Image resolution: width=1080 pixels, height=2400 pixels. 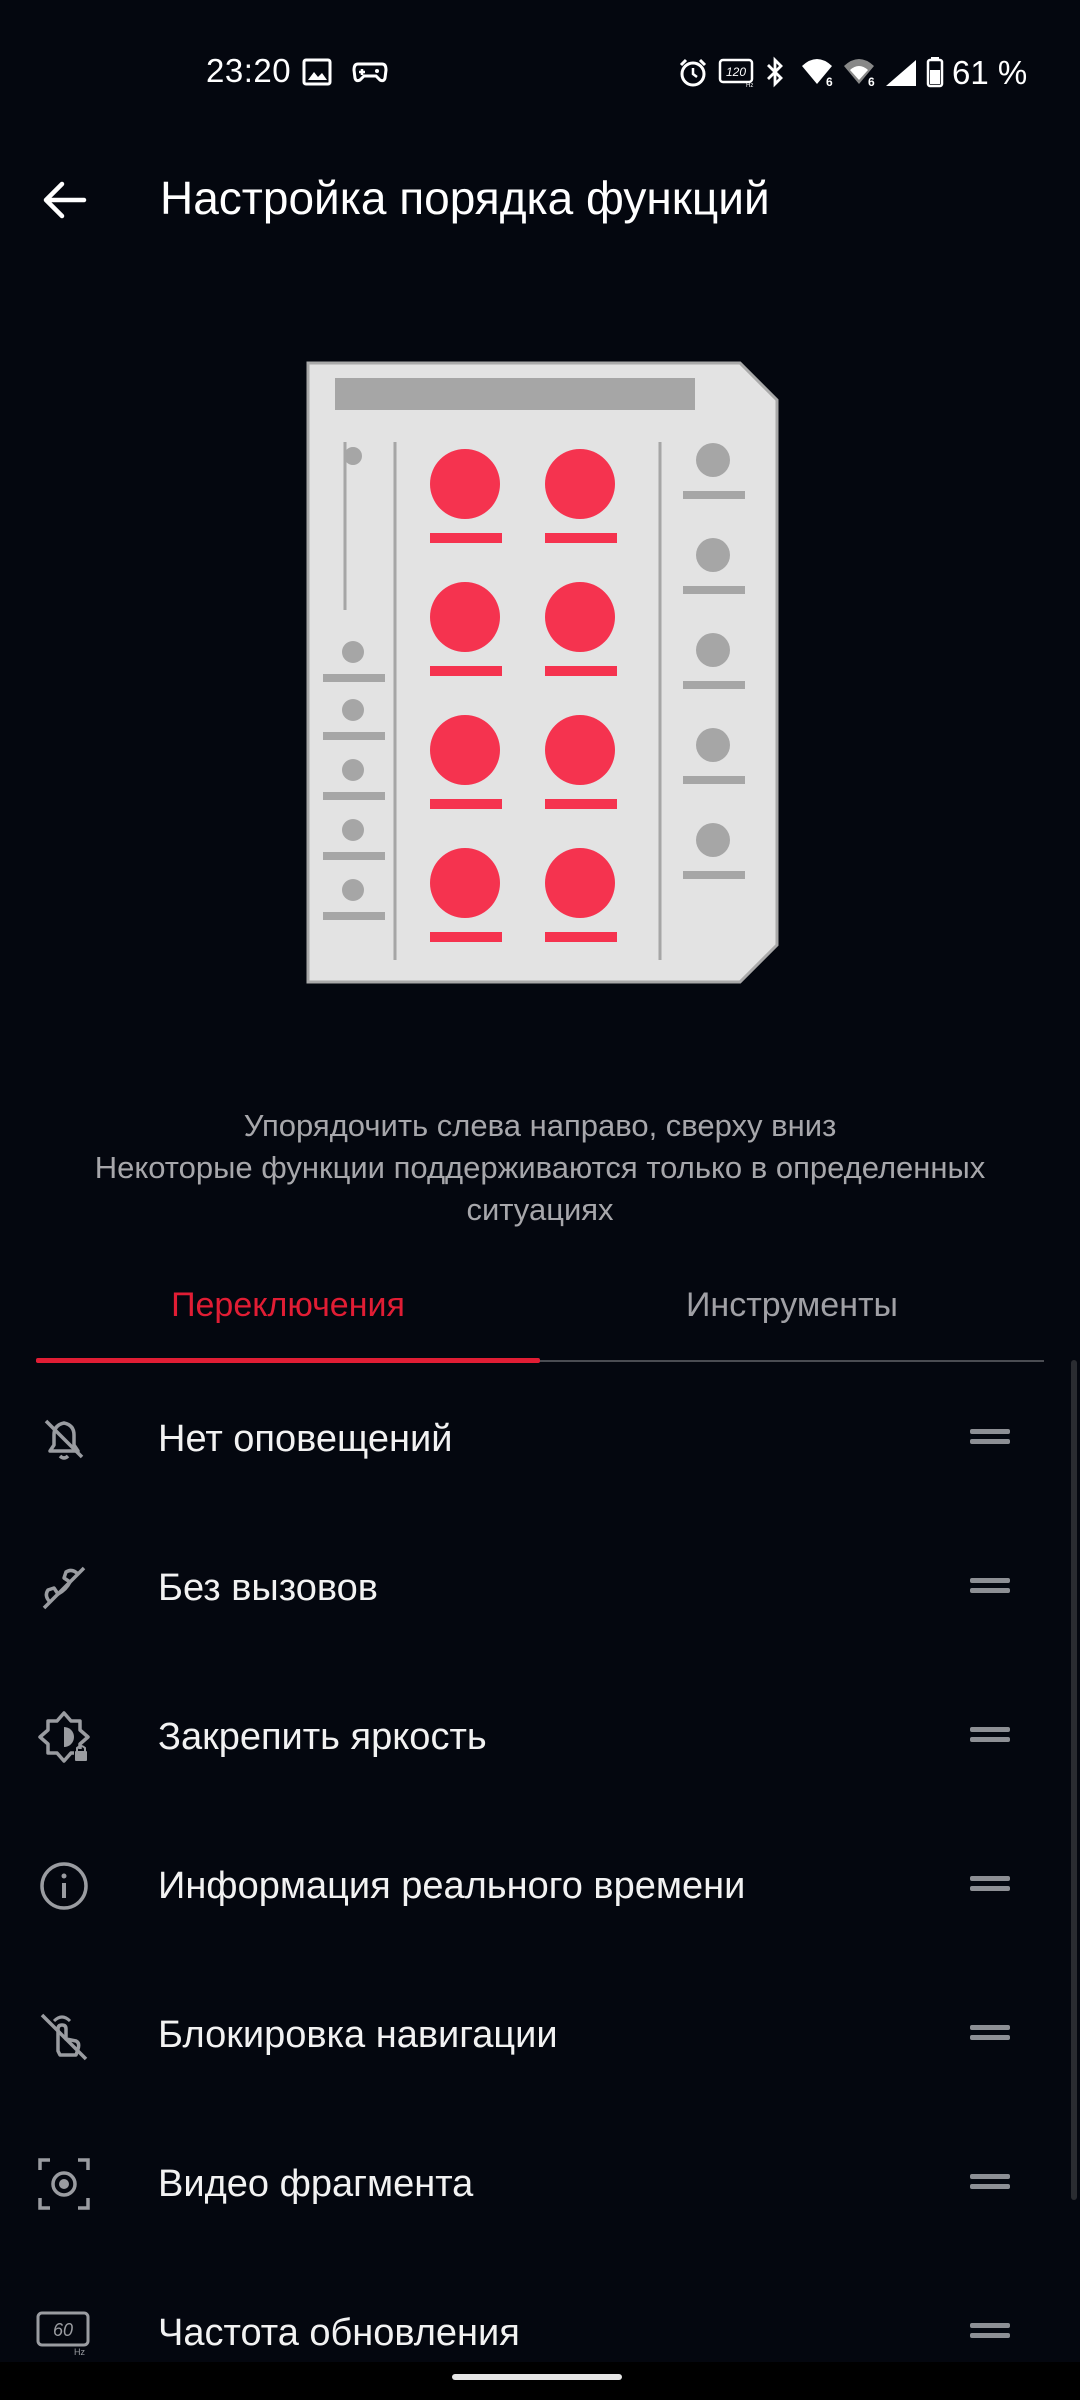 What do you see at coordinates (64, 2184) in the screenshot?
I see `video-clip-icon` at bounding box center [64, 2184].